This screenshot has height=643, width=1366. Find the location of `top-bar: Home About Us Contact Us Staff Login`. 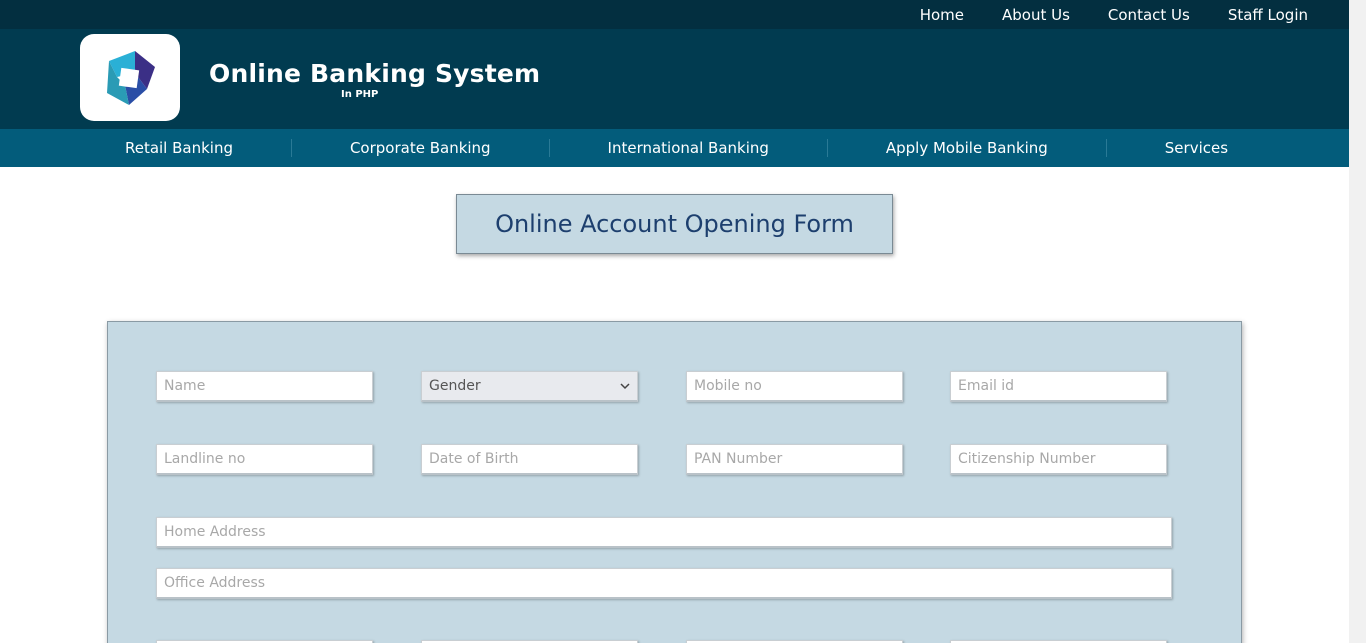

top-bar: Home About Us Contact Us Staff Login is located at coordinates (674, 14).